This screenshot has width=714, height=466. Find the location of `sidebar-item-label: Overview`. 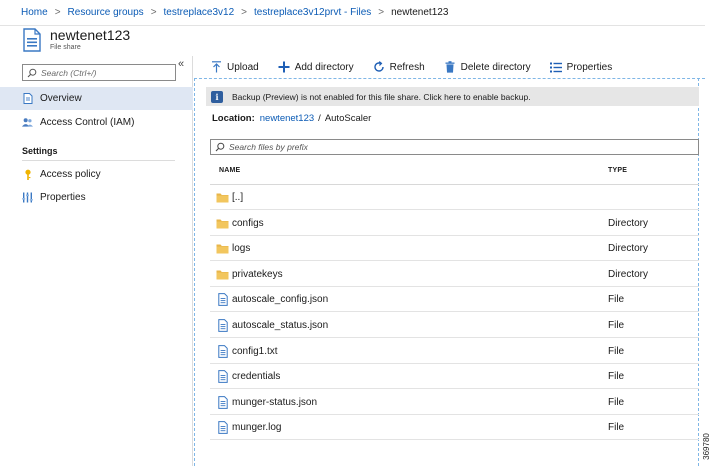

sidebar-item-label: Overview is located at coordinates (61, 98).